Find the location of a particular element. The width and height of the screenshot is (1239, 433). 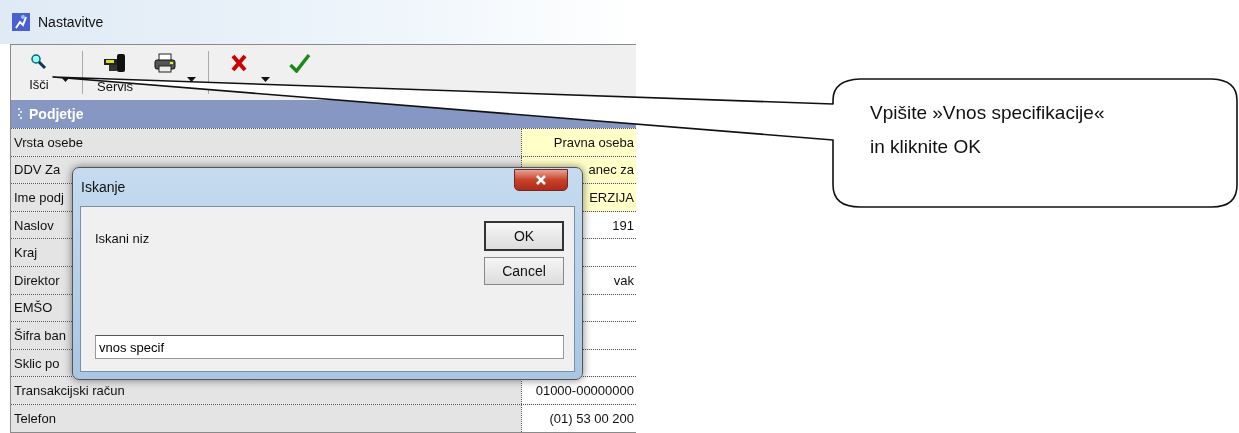

close-icon is located at coordinates (541, 180).